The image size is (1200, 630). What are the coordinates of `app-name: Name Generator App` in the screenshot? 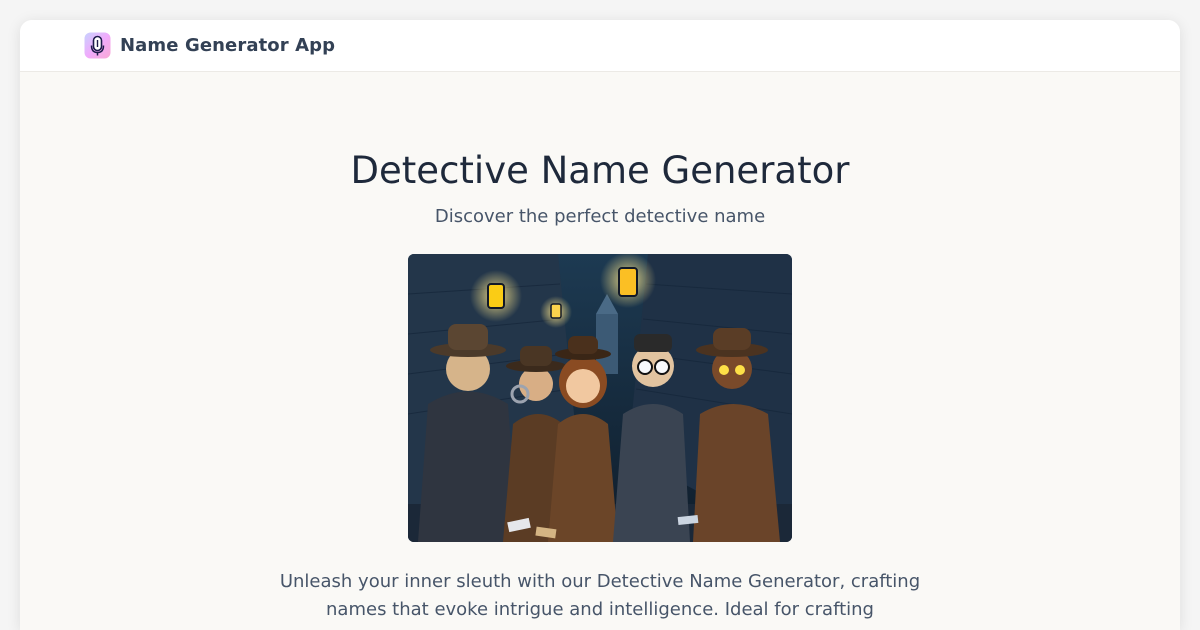 It's located at (228, 45).